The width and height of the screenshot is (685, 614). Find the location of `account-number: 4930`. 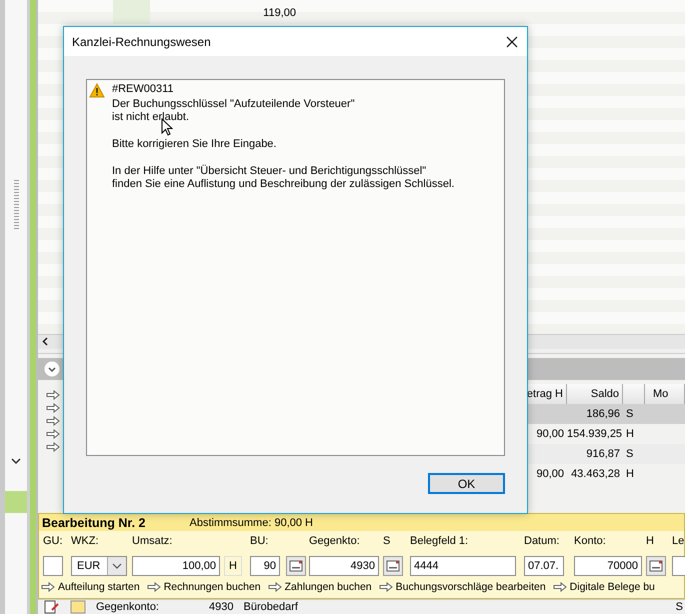

account-number: 4930 is located at coordinates (221, 607).